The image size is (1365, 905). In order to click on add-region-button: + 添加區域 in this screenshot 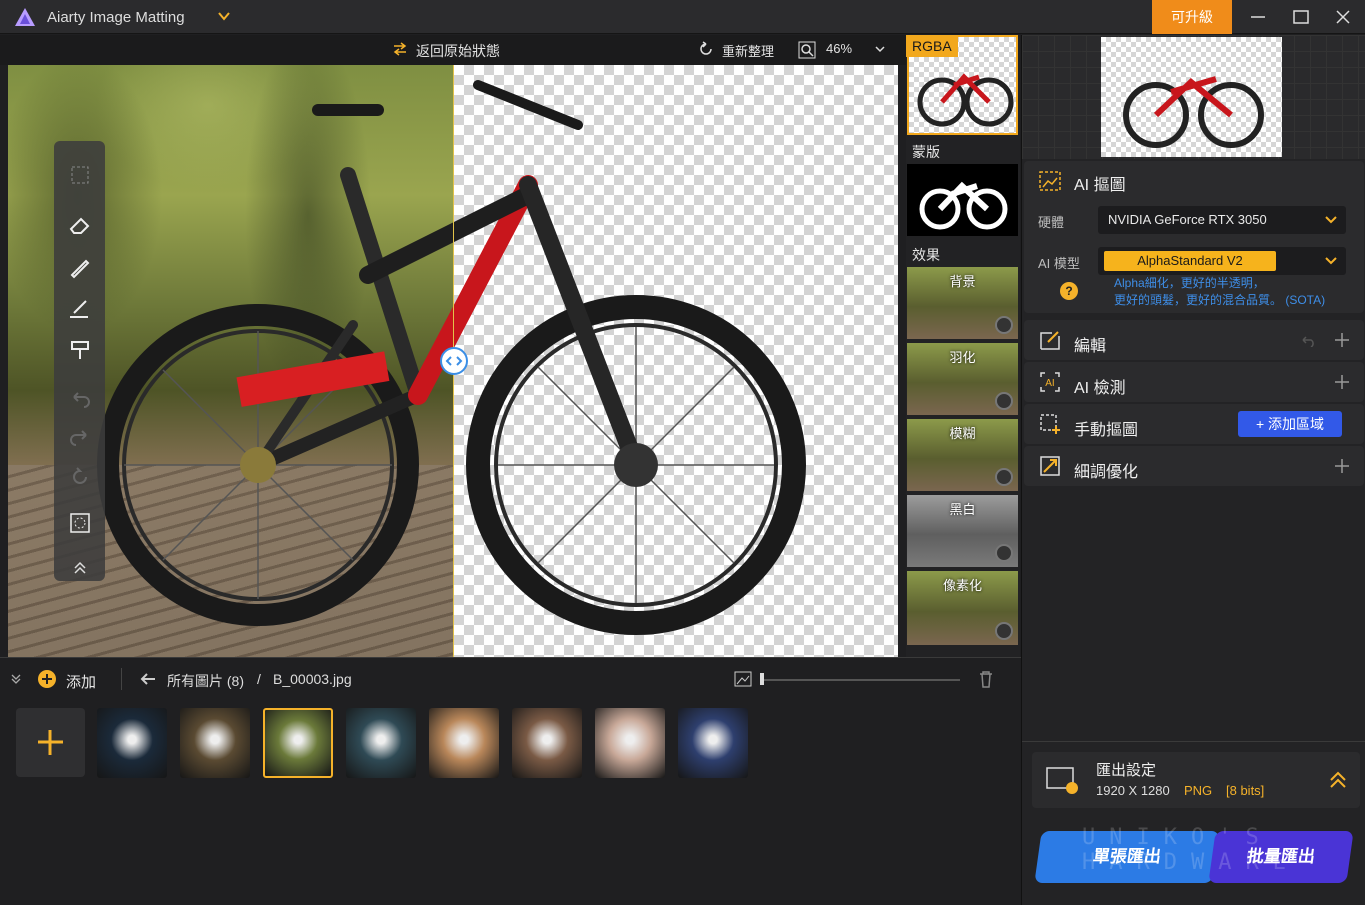, I will do `click(1290, 424)`.